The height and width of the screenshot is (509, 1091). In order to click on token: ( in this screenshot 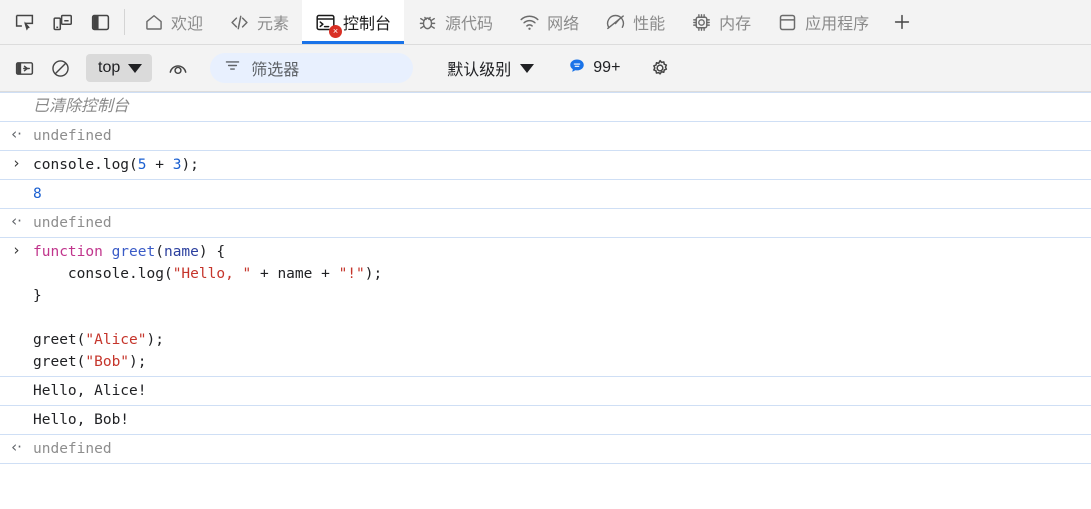, I will do `click(159, 252)`.